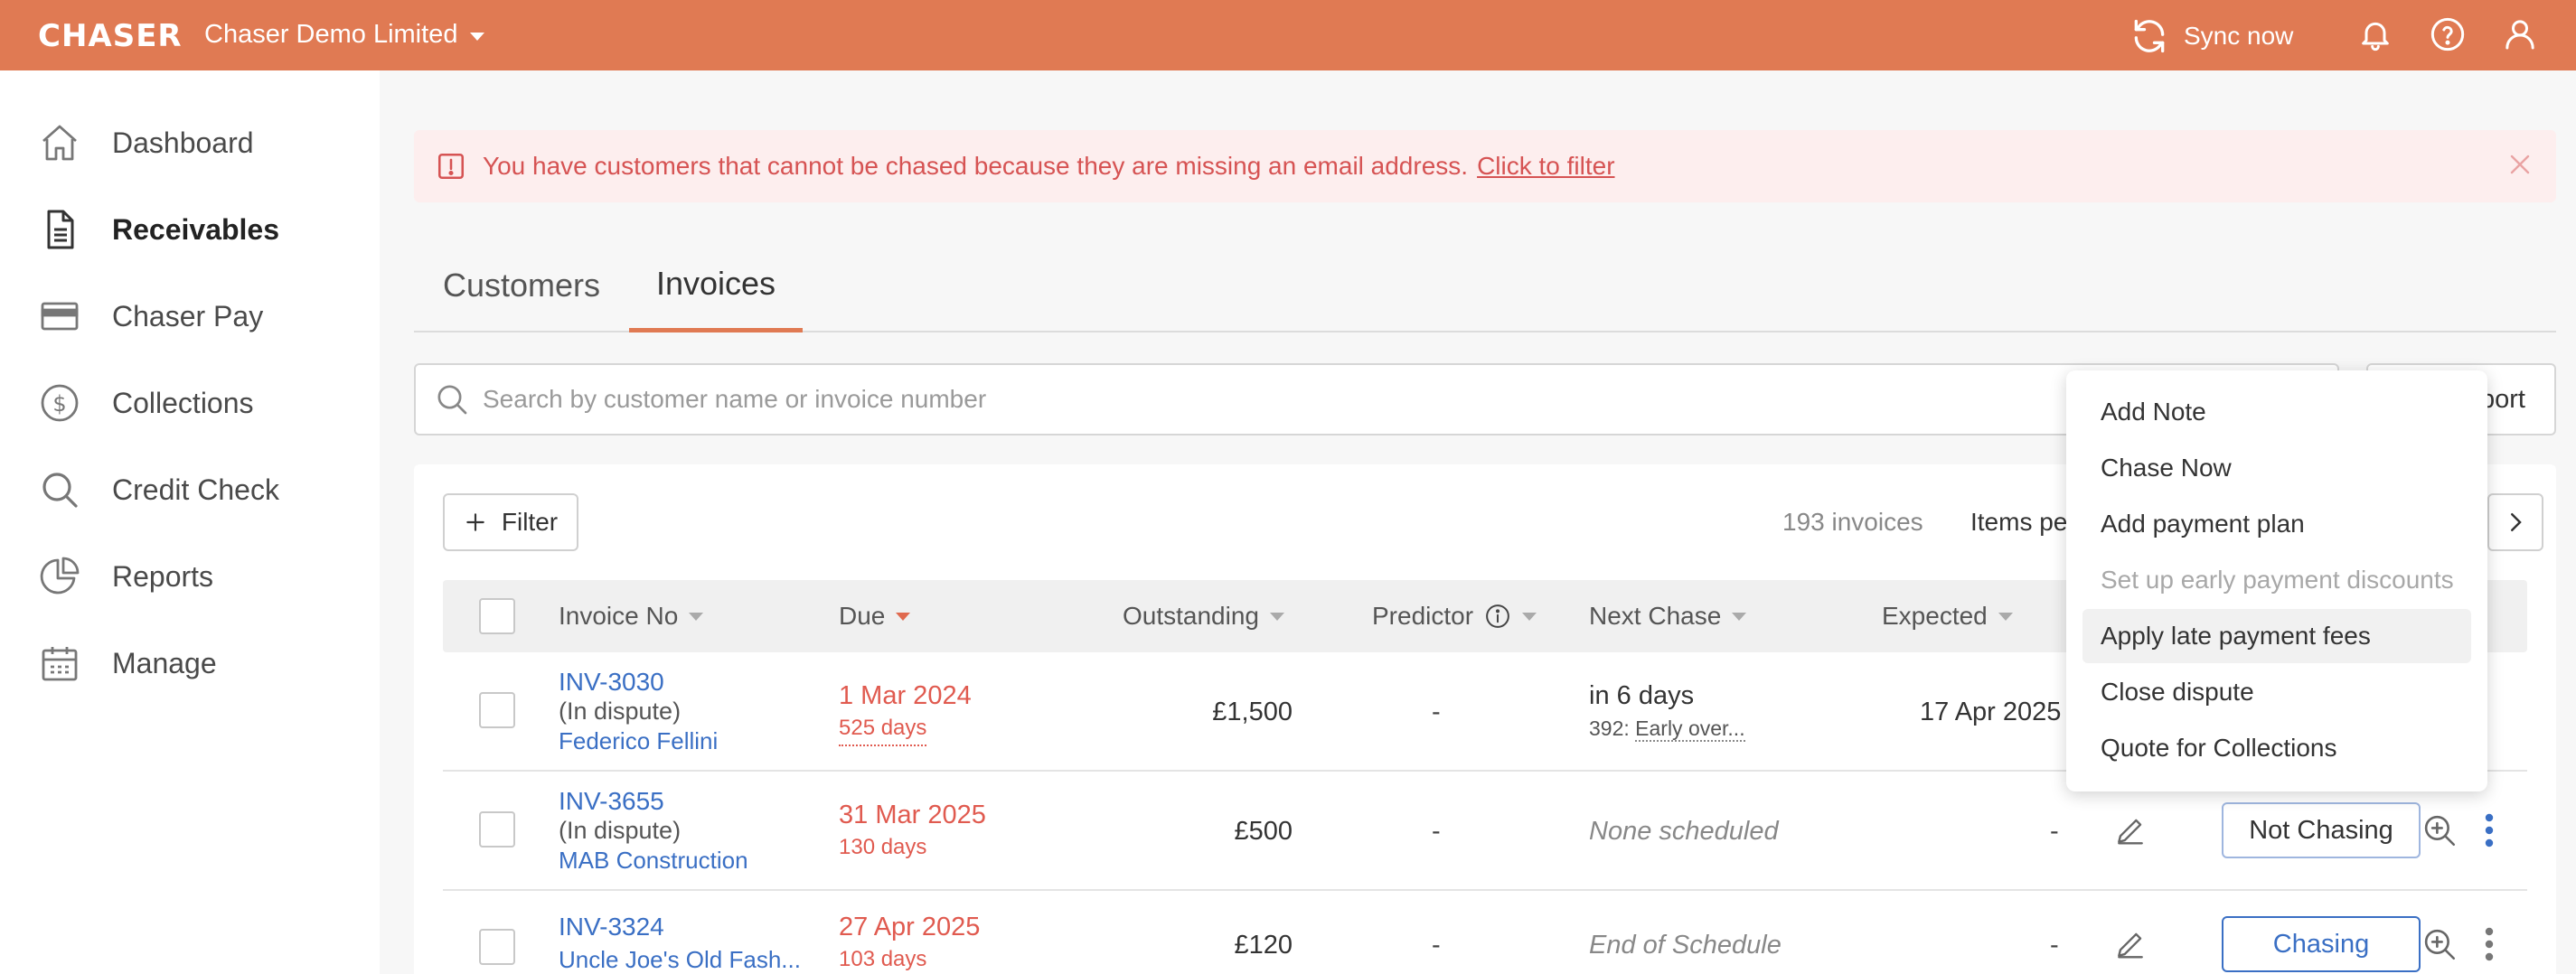 This screenshot has width=2576, height=974. I want to click on invoice-link: INV-3030, so click(638, 682).